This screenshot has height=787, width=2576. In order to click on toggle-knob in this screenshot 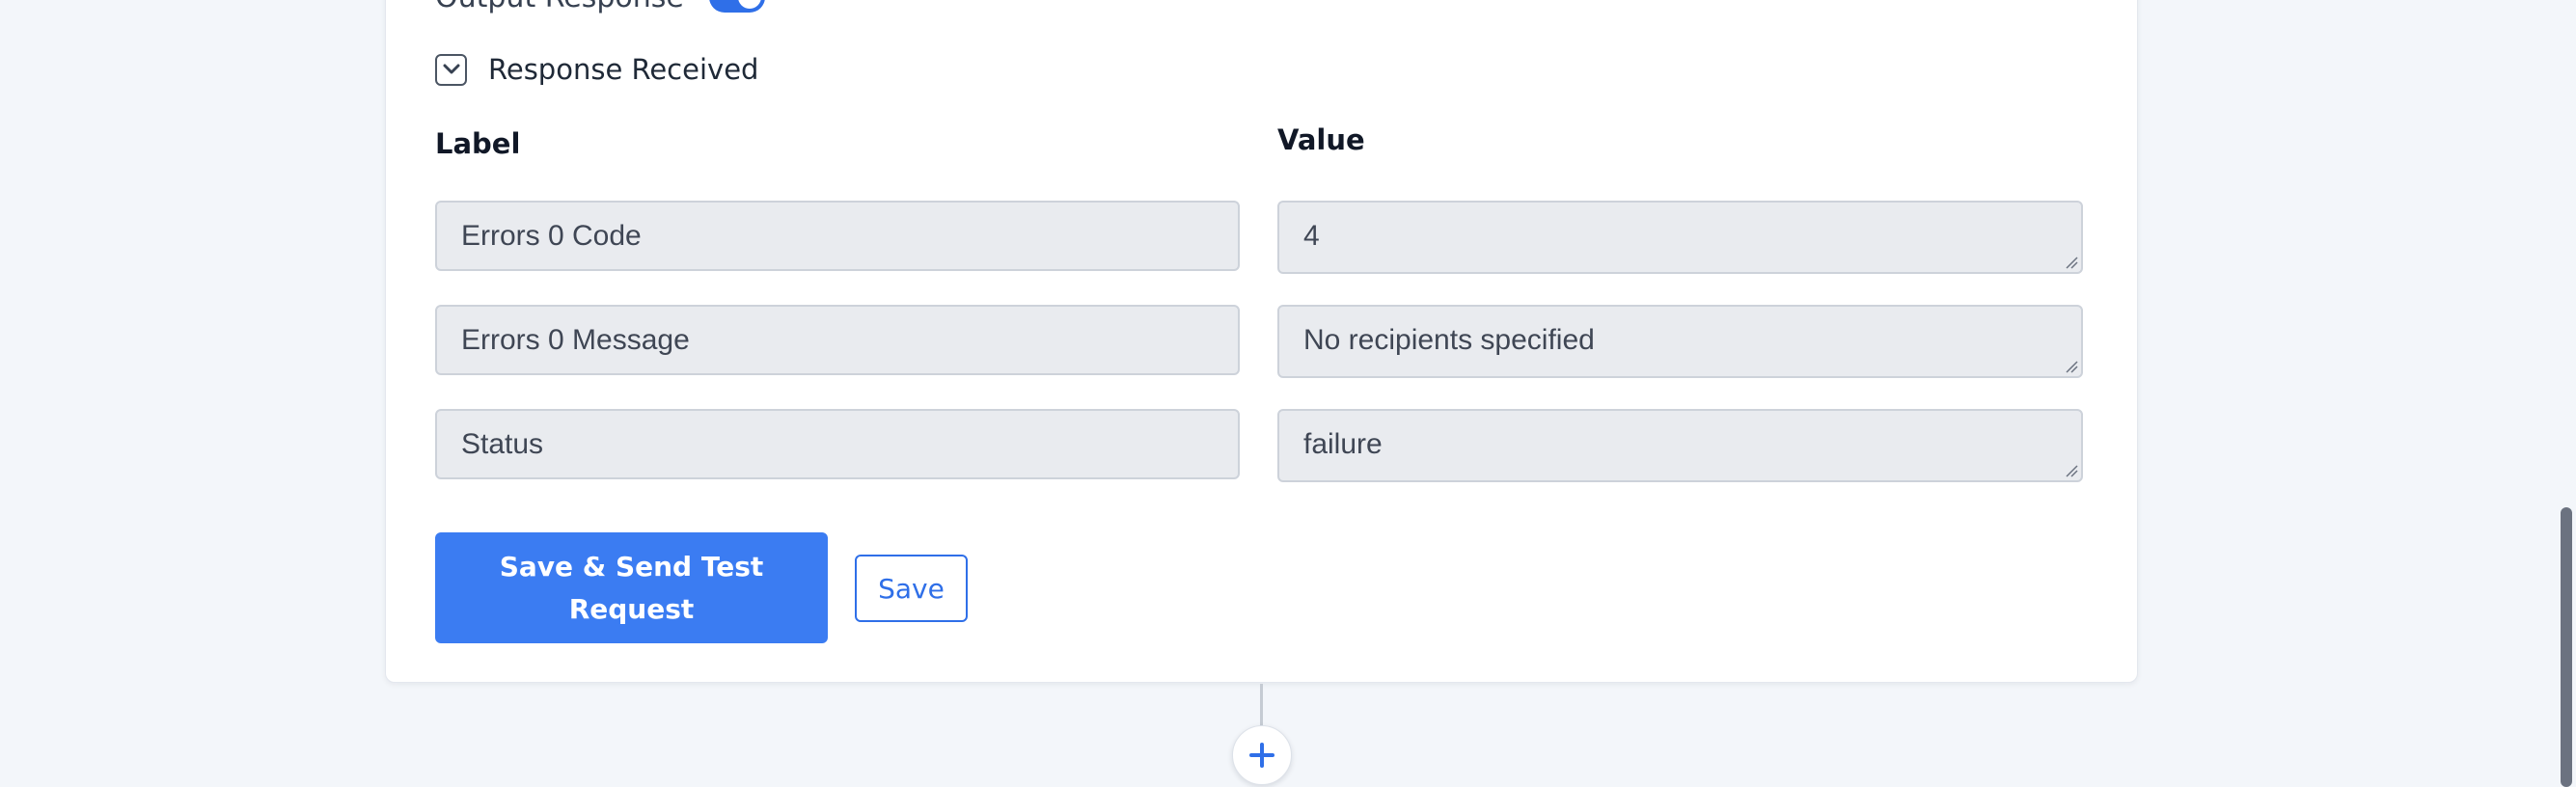, I will do `click(749, 4)`.